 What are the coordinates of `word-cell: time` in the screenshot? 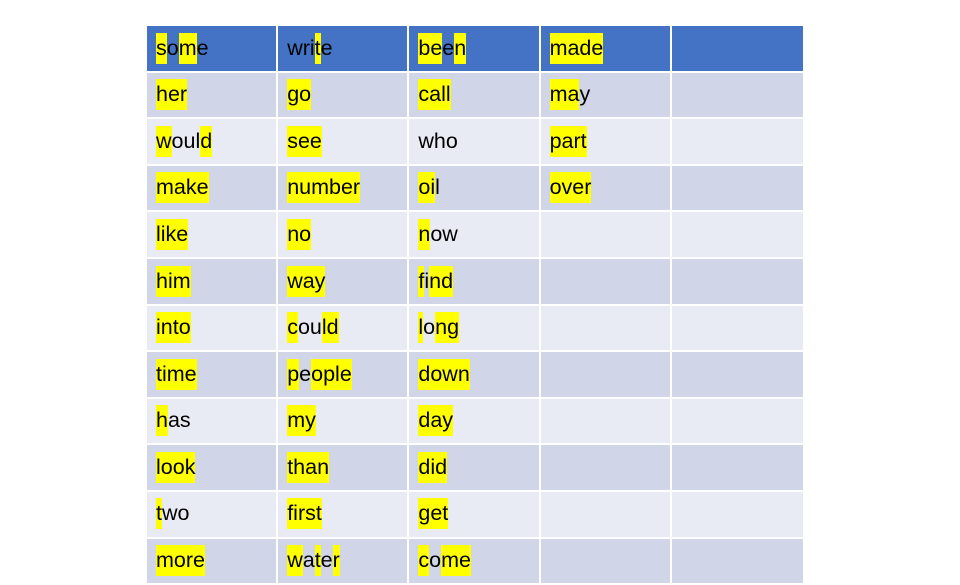 It's located at (213, 375).